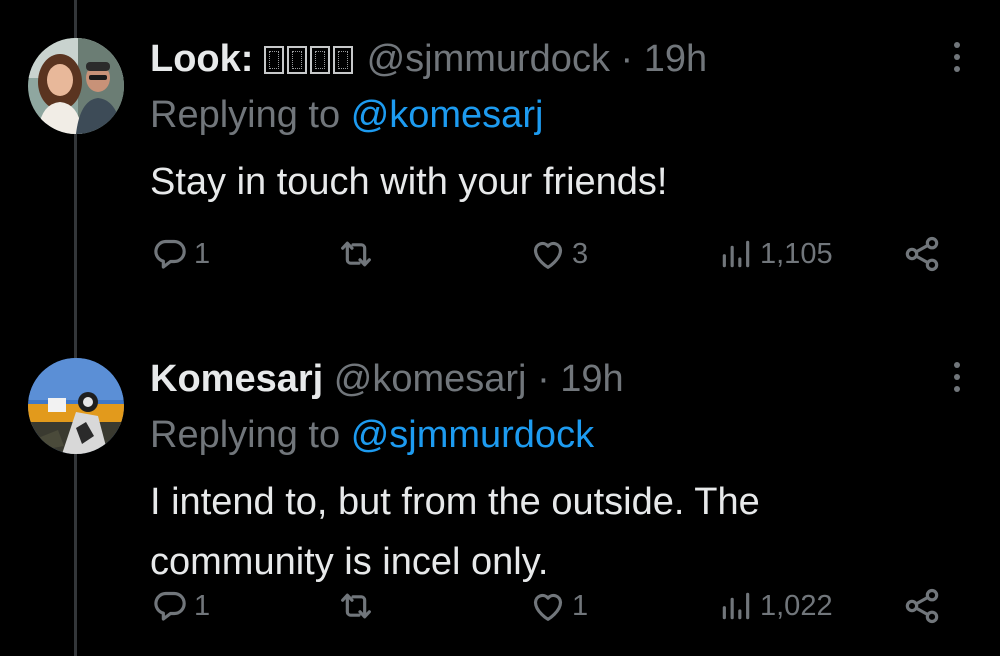 This screenshot has width=1000, height=656. Describe the element at coordinates (430, 379) in the screenshot. I see `handle: @komesarj` at that location.